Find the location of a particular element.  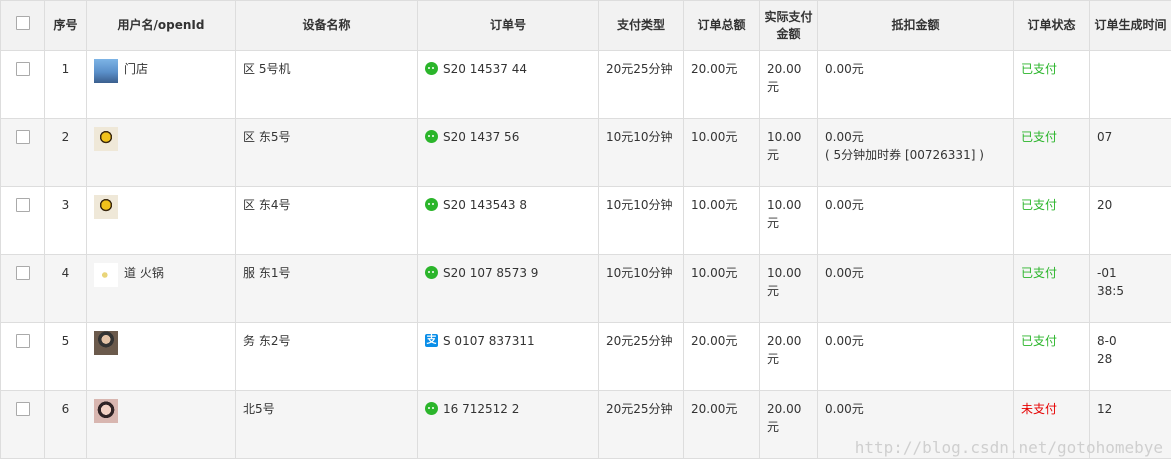

row-index: 2 is located at coordinates (65, 152).